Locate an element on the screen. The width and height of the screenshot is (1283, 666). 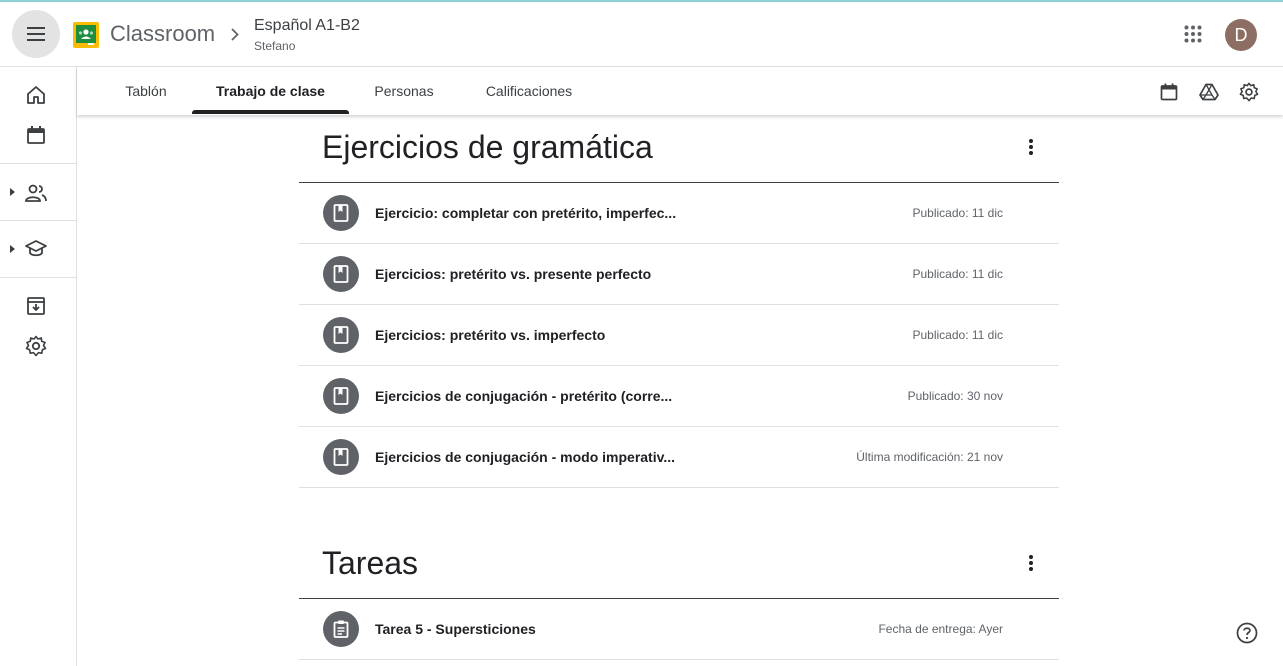
sidebar-item-home is located at coordinates (36, 95).